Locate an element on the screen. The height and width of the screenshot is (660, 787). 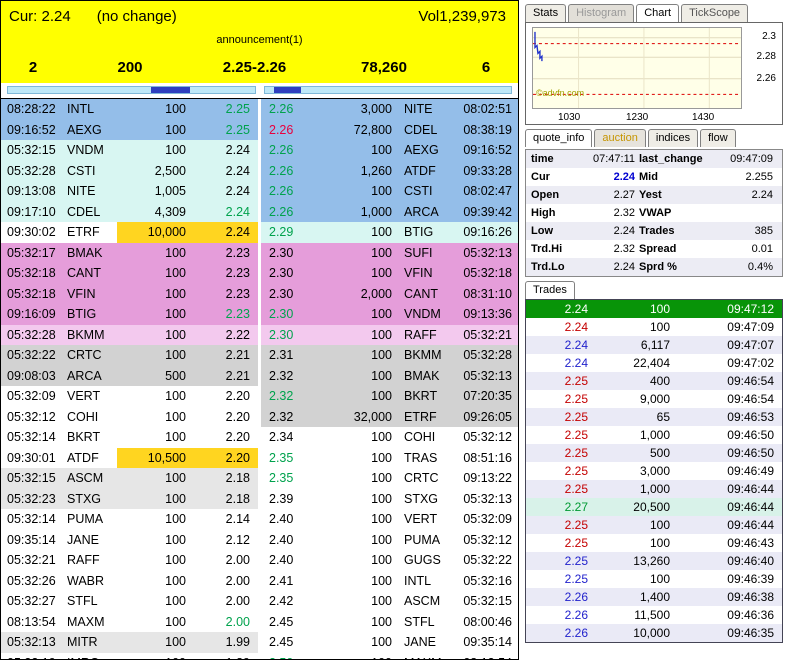
tab-trades: Trades is located at coordinates (550, 290).